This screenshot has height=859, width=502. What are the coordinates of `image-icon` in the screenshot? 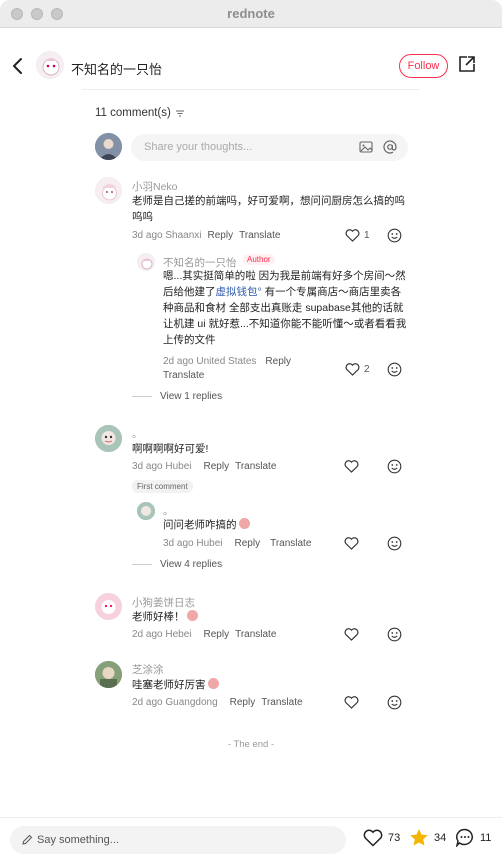 It's located at (366, 147).